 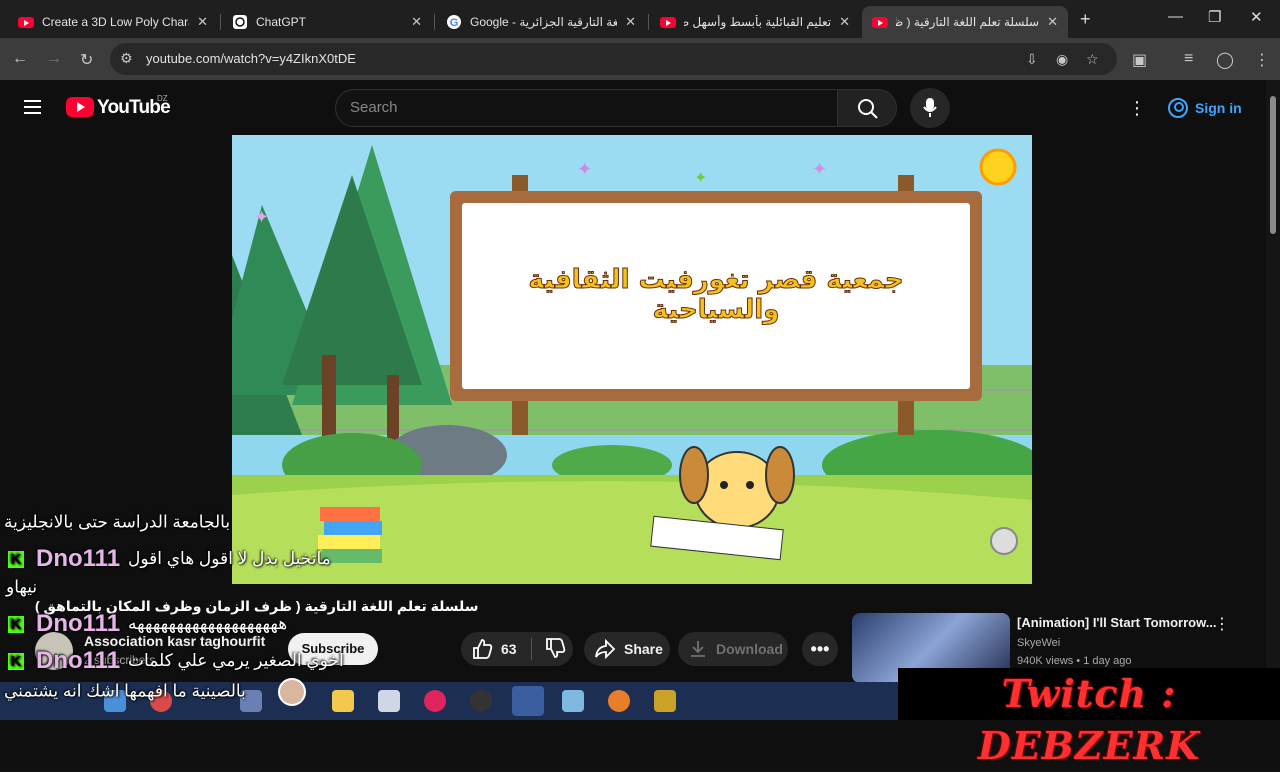 What do you see at coordinates (605, 649) in the screenshot?
I see `share-icon` at bounding box center [605, 649].